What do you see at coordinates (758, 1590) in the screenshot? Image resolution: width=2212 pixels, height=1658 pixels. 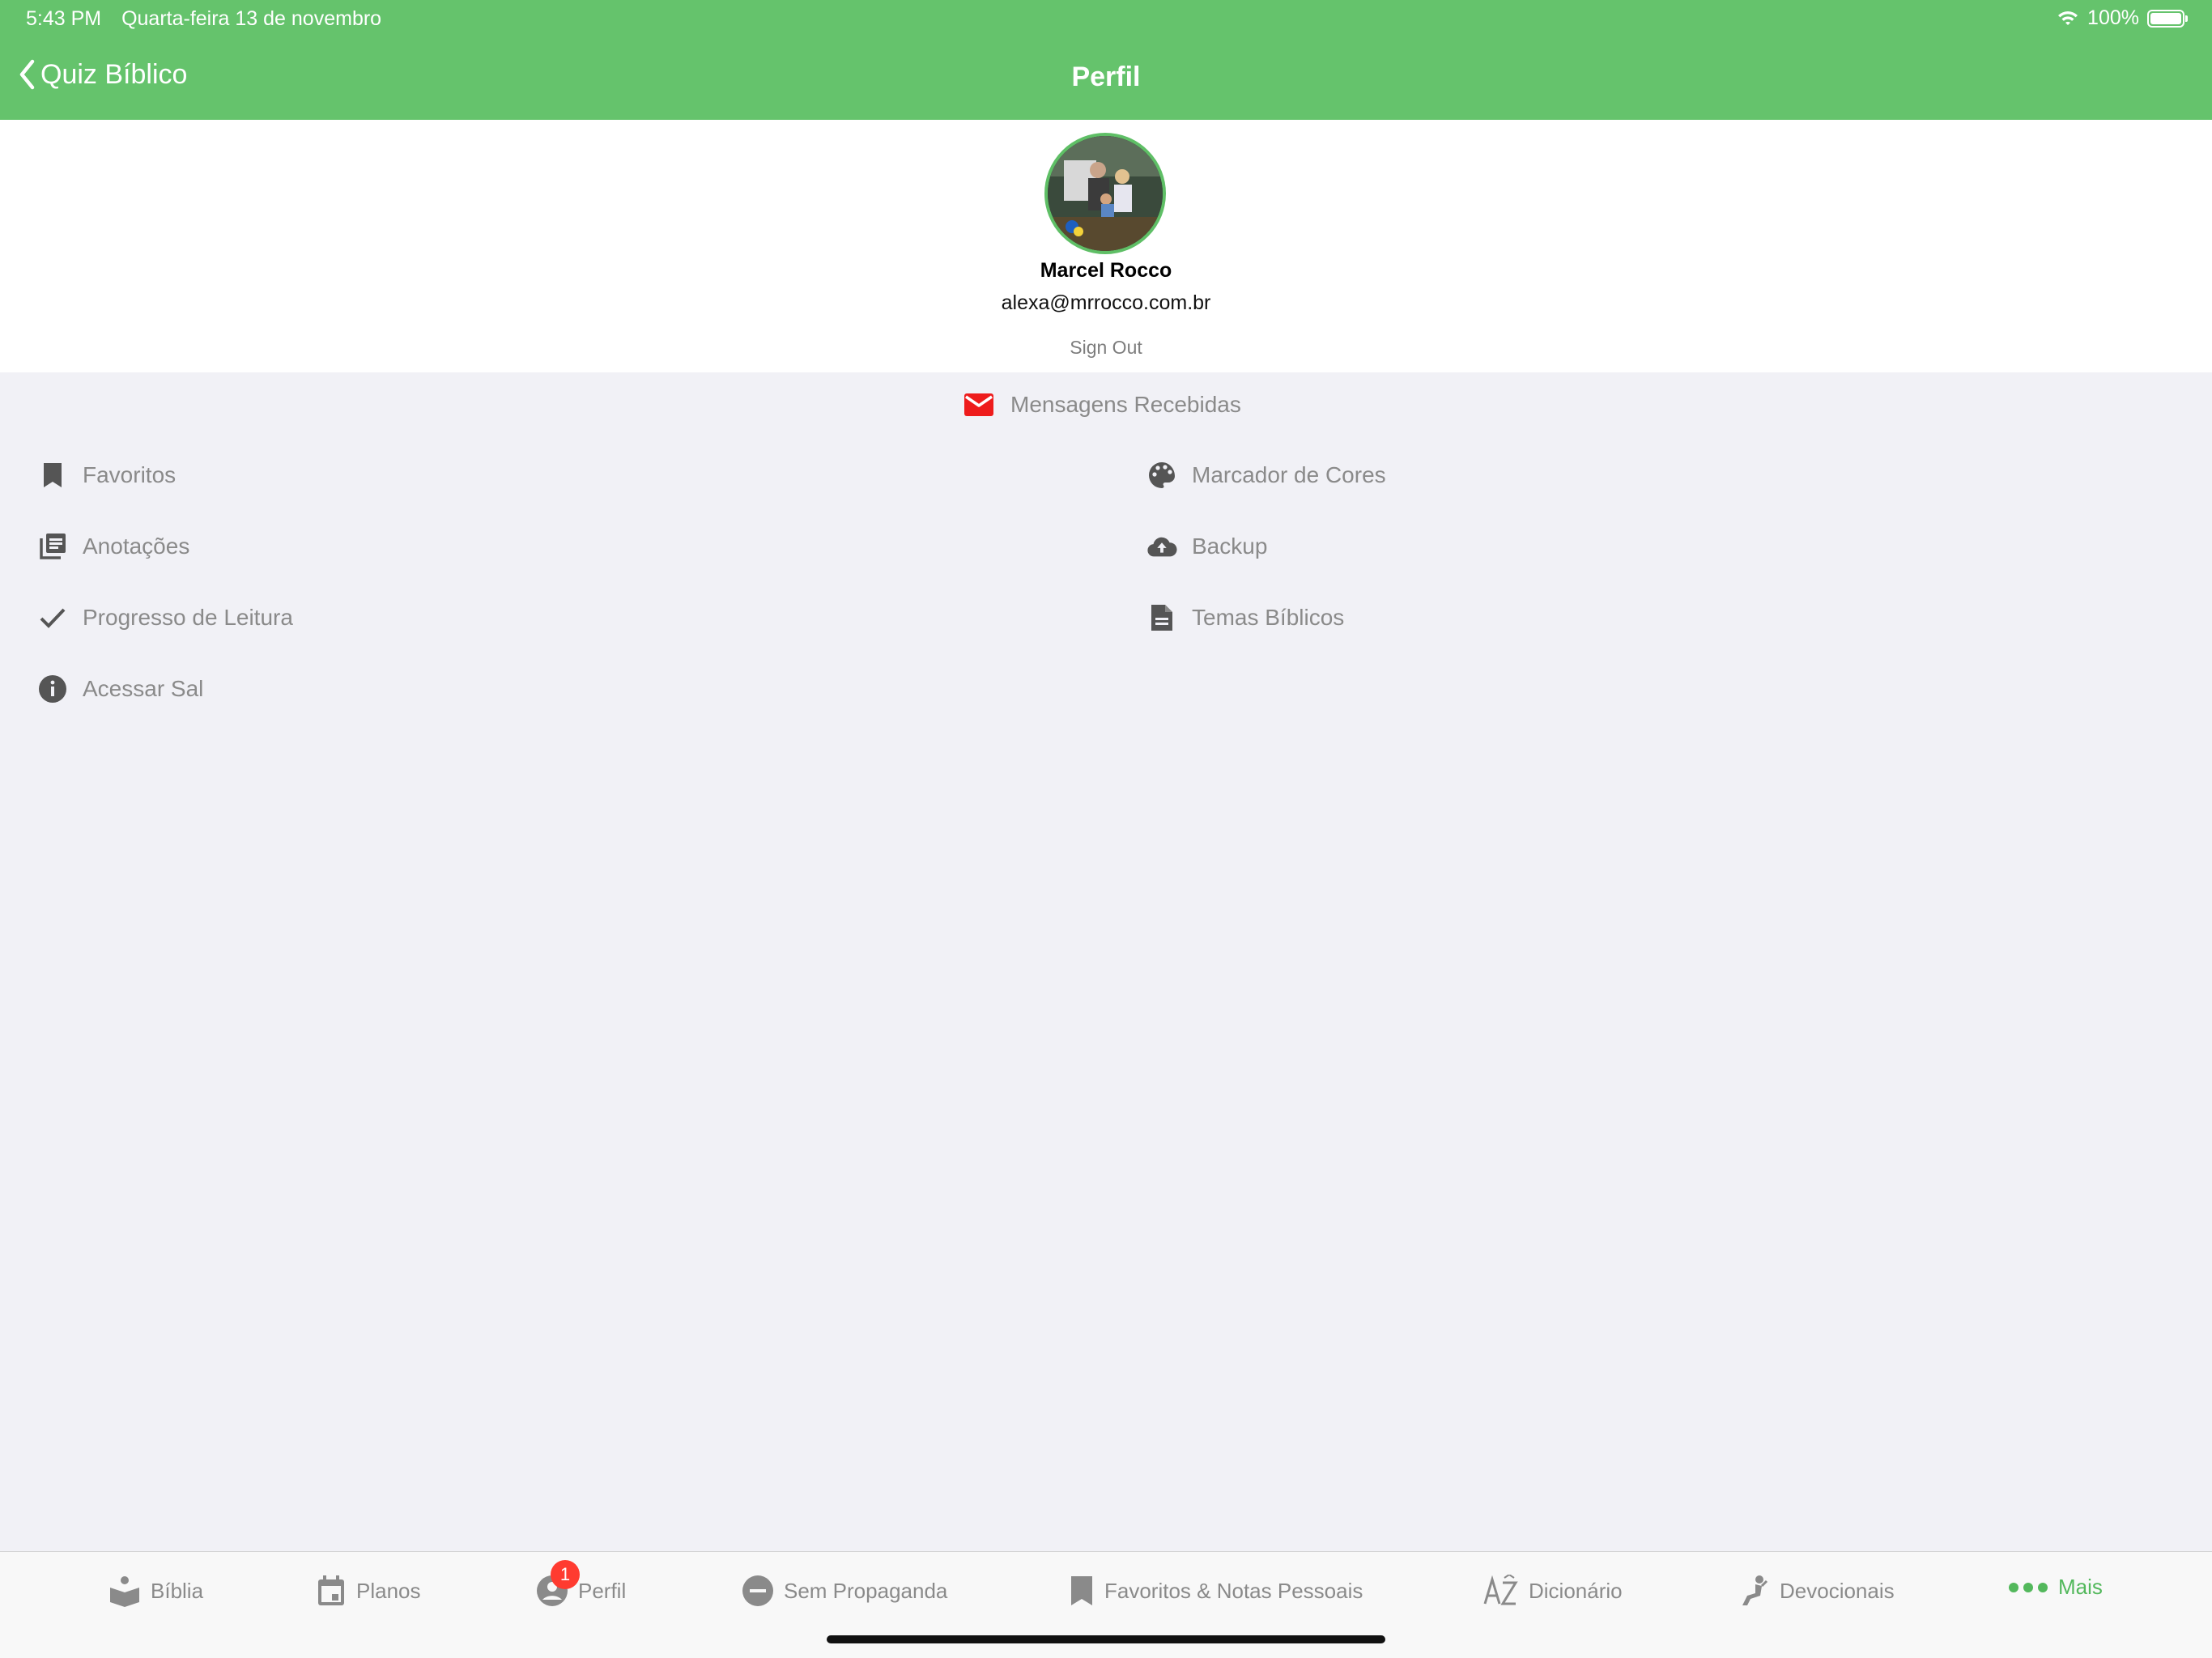 I see `no-ads-icon` at bounding box center [758, 1590].